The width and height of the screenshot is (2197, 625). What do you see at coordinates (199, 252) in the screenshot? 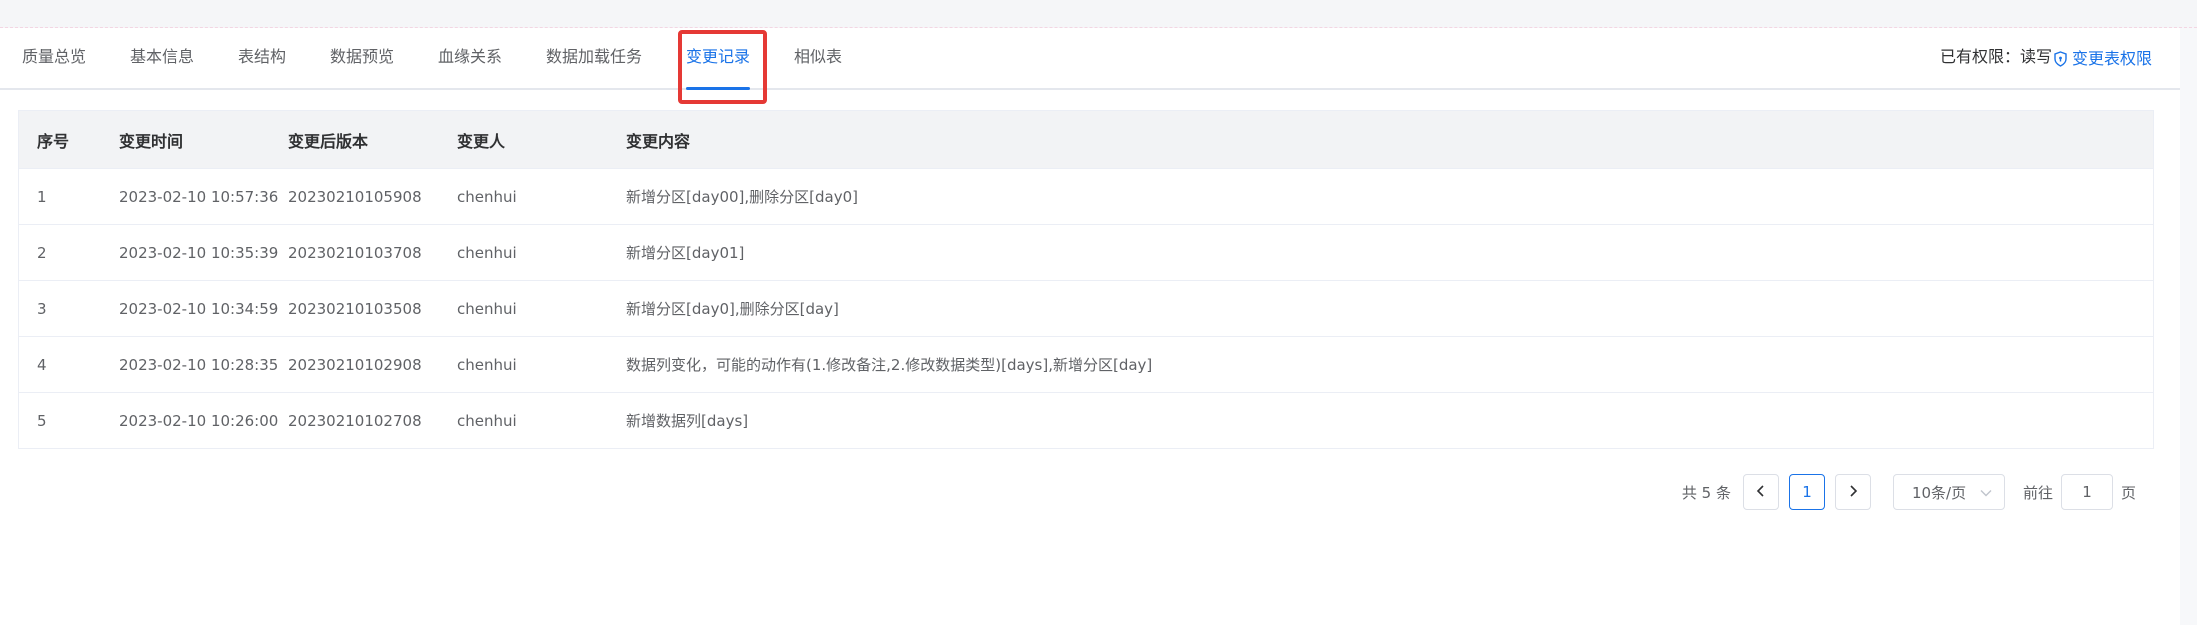
I see `cell-change-time: 2023-02-10 10:35:39` at bounding box center [199, 252].